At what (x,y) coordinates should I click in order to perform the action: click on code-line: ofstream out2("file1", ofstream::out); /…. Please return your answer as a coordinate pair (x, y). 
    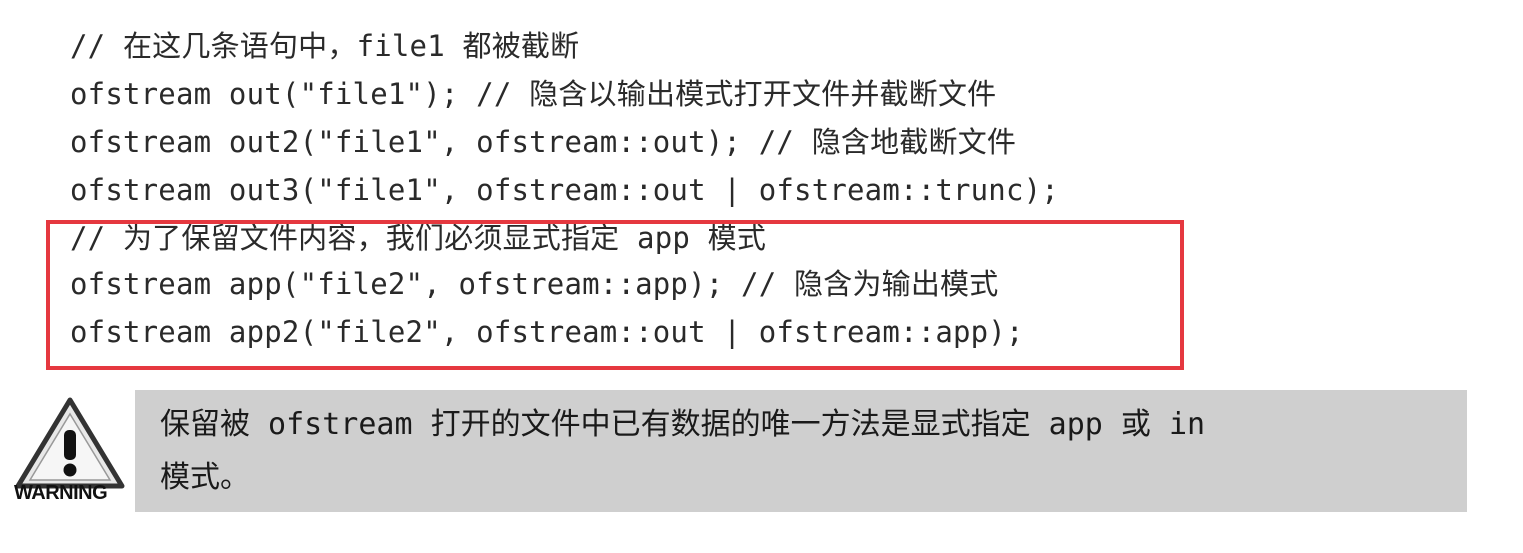
    Looking at the image, I should click on (543, 142).